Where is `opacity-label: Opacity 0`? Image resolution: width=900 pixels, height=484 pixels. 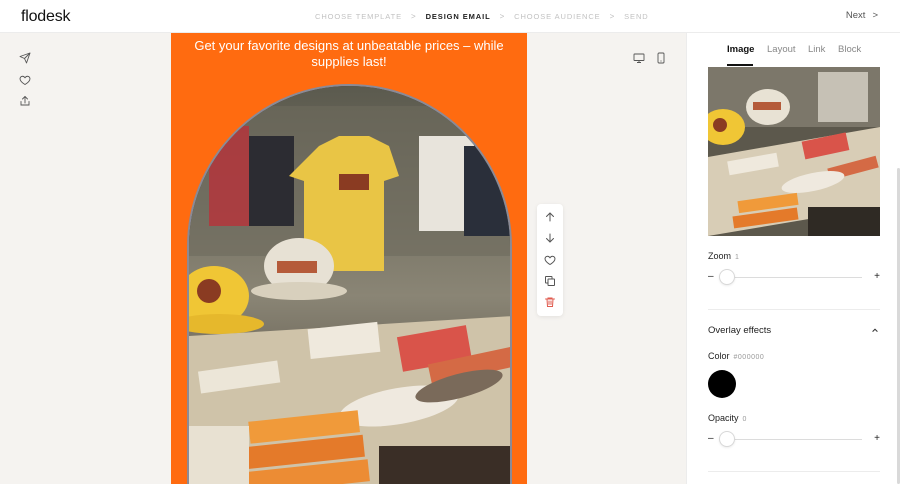 opacity-label: Opacity 0 is located at coordinates (727, 418).